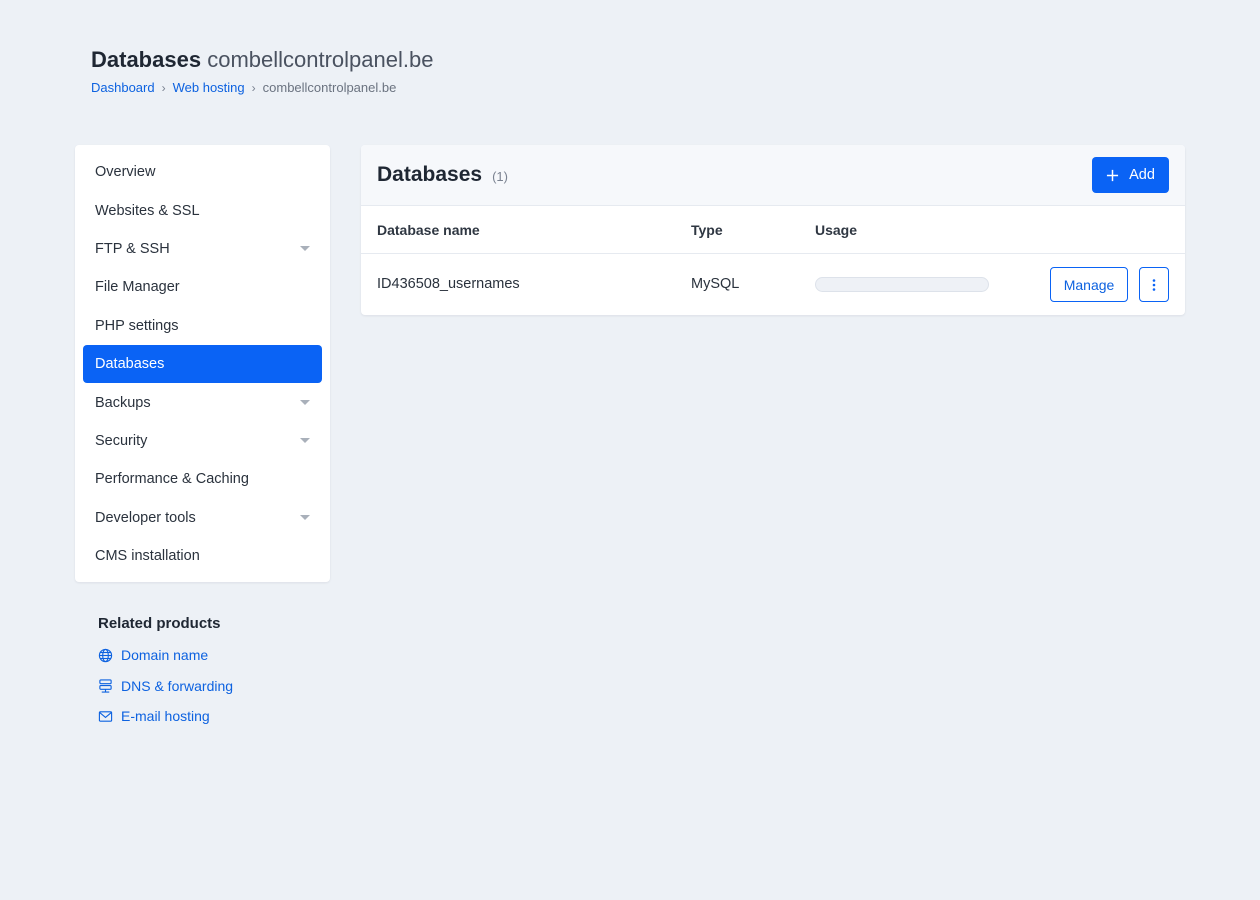 The height and width of the screenshot is (900, 1260). What do you see at coordinates (172, 479) in the screenshot?
I see `sidebar-item-label: Performance & Caching` at bounding box center [172, 479].